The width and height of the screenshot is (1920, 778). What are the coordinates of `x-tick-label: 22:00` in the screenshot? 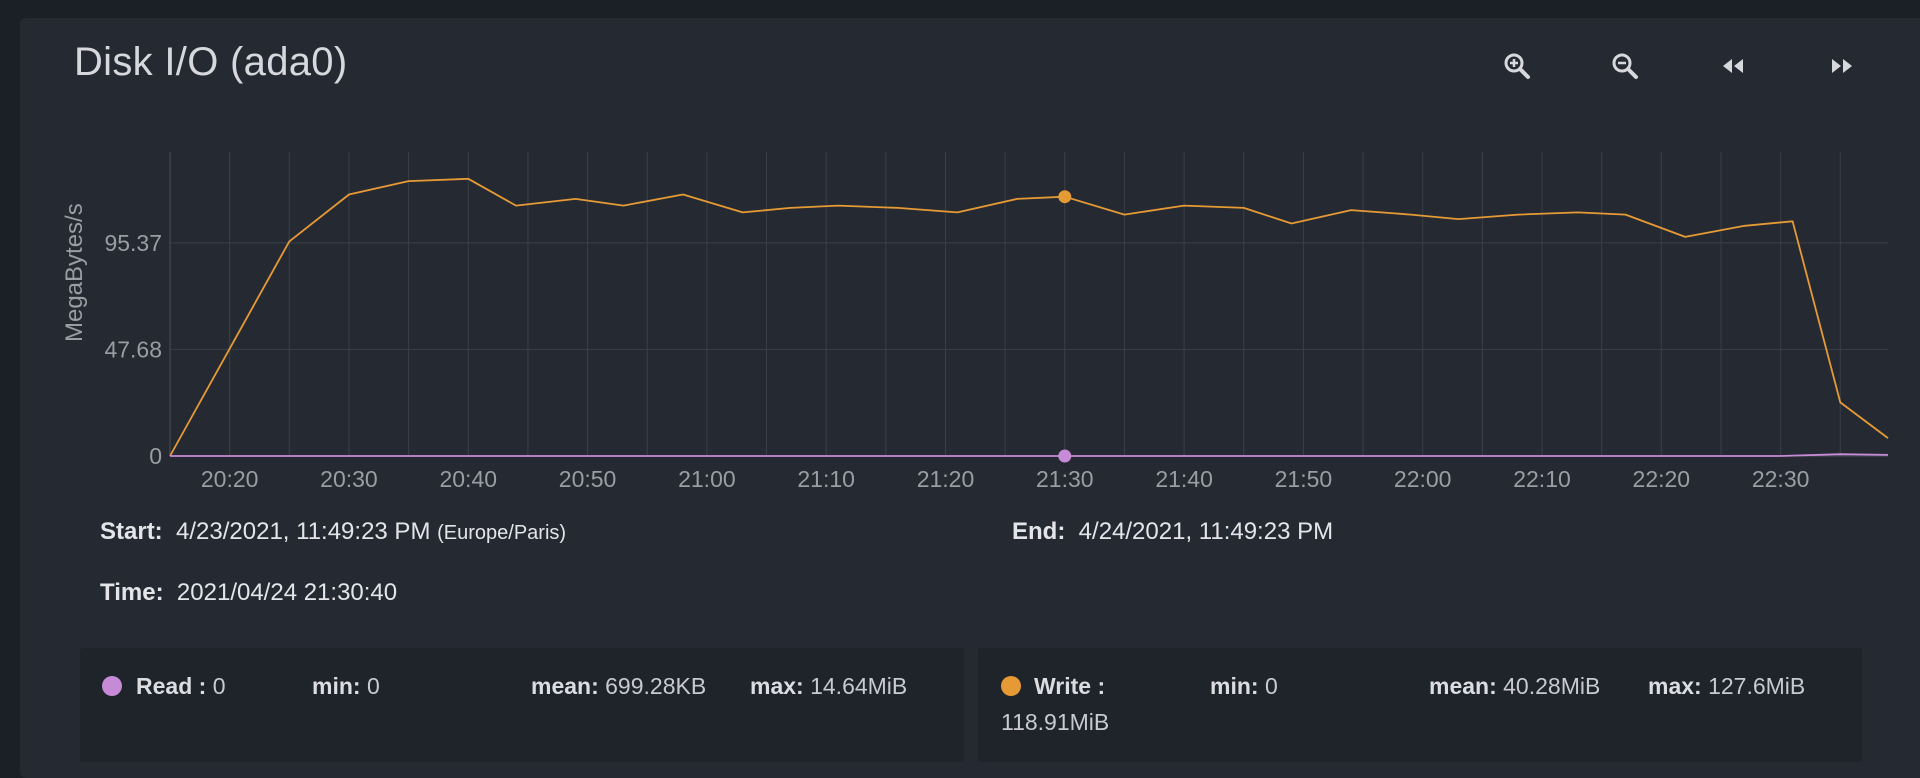 It's located at (1423, 479).